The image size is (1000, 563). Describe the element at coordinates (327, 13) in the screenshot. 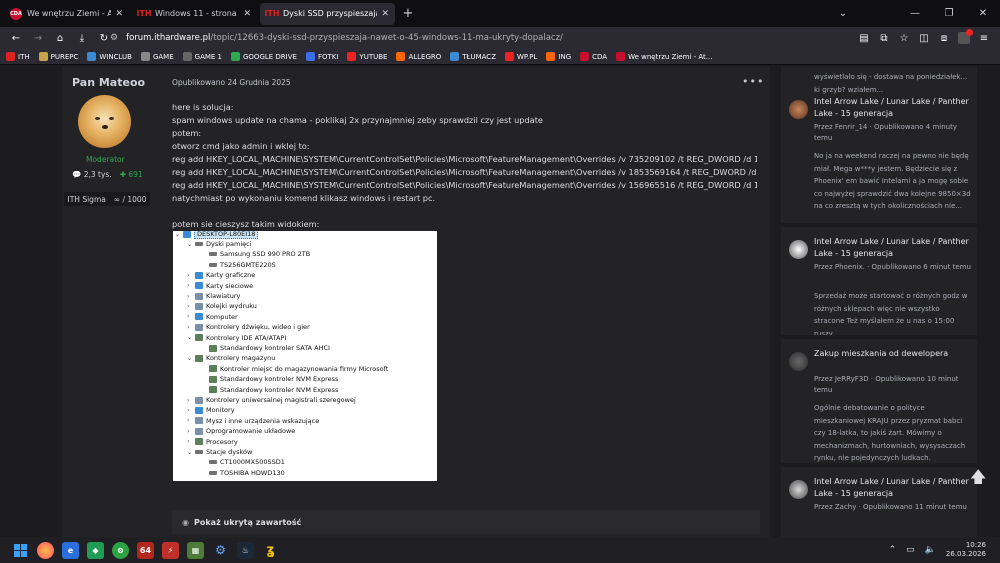

I see `tab-ssd-active: ITH Dyski SSD przyspieszają nawet ✕` at that location.